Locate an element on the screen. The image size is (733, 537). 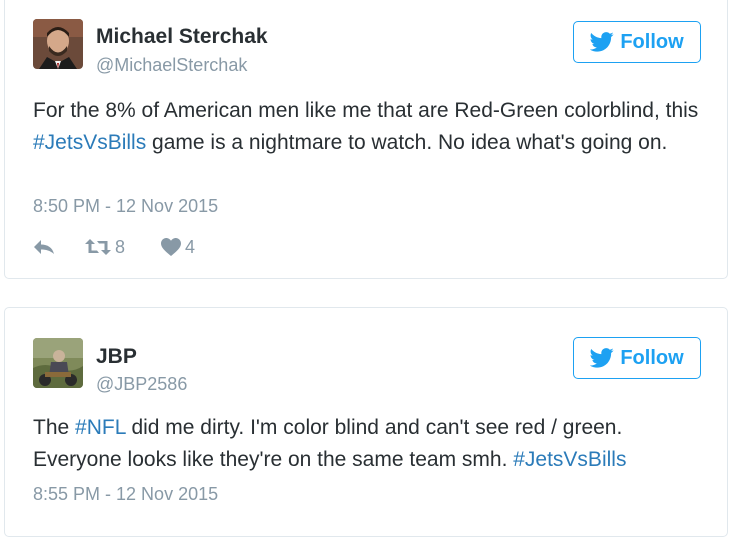
display-name: JBP is located at coordinates (116, 357).